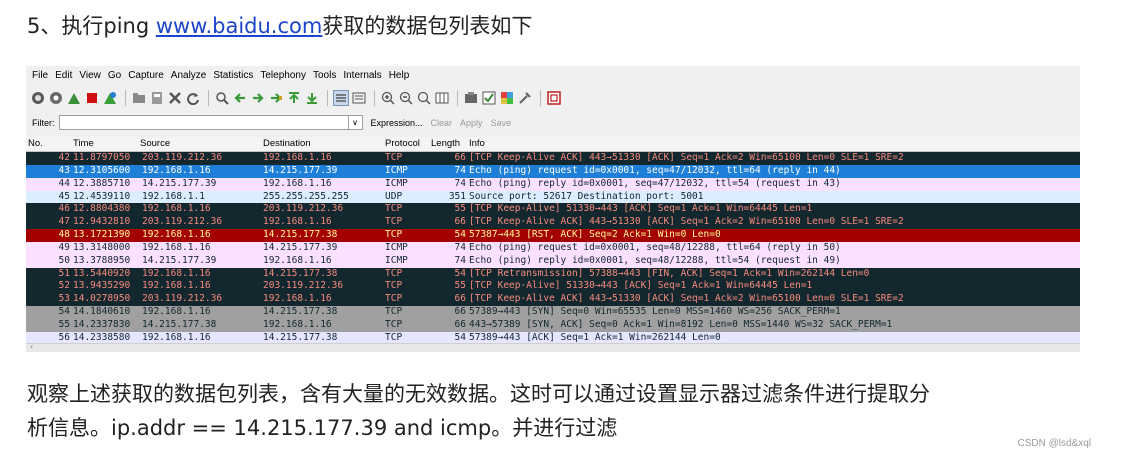 Image resolution: width=1131 pixels, height=459 pixels. I want to click on save-button: Save, so click(501, 123).